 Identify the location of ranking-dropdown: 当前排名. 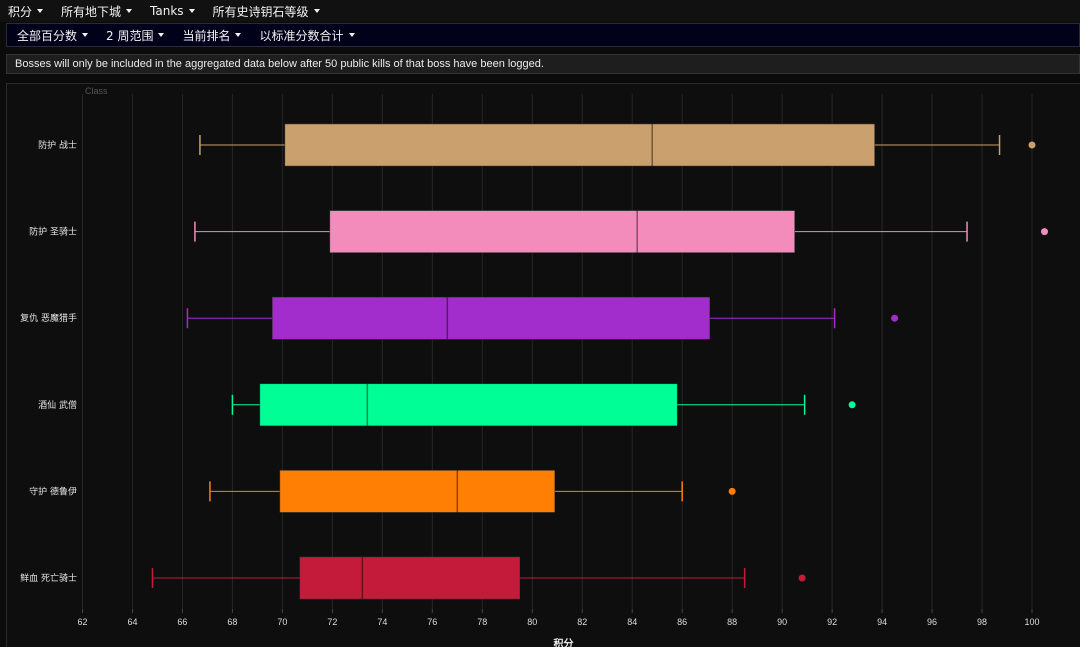
(212, 35).